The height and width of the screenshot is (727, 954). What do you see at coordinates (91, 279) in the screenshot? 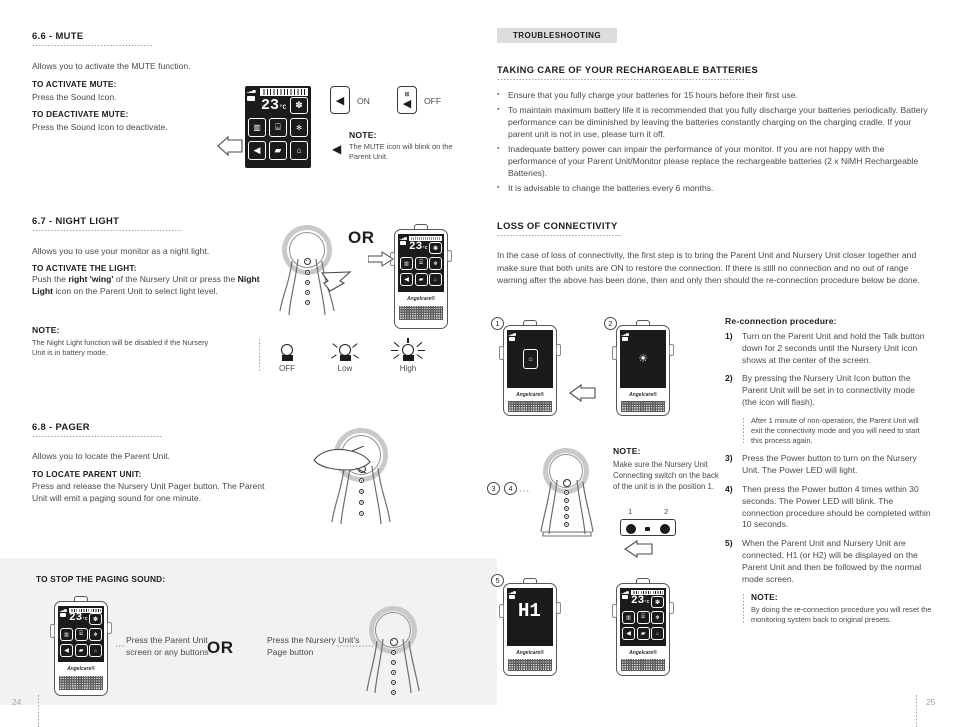
I see `al-b1: right 'wing'` at bounding box center [91, 279].